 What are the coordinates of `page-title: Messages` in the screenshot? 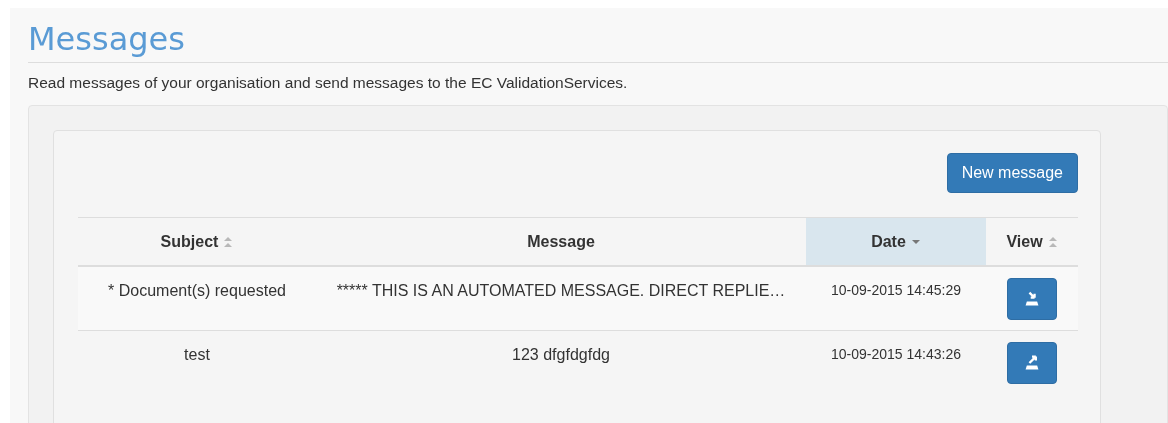 It's located at (598, 40).